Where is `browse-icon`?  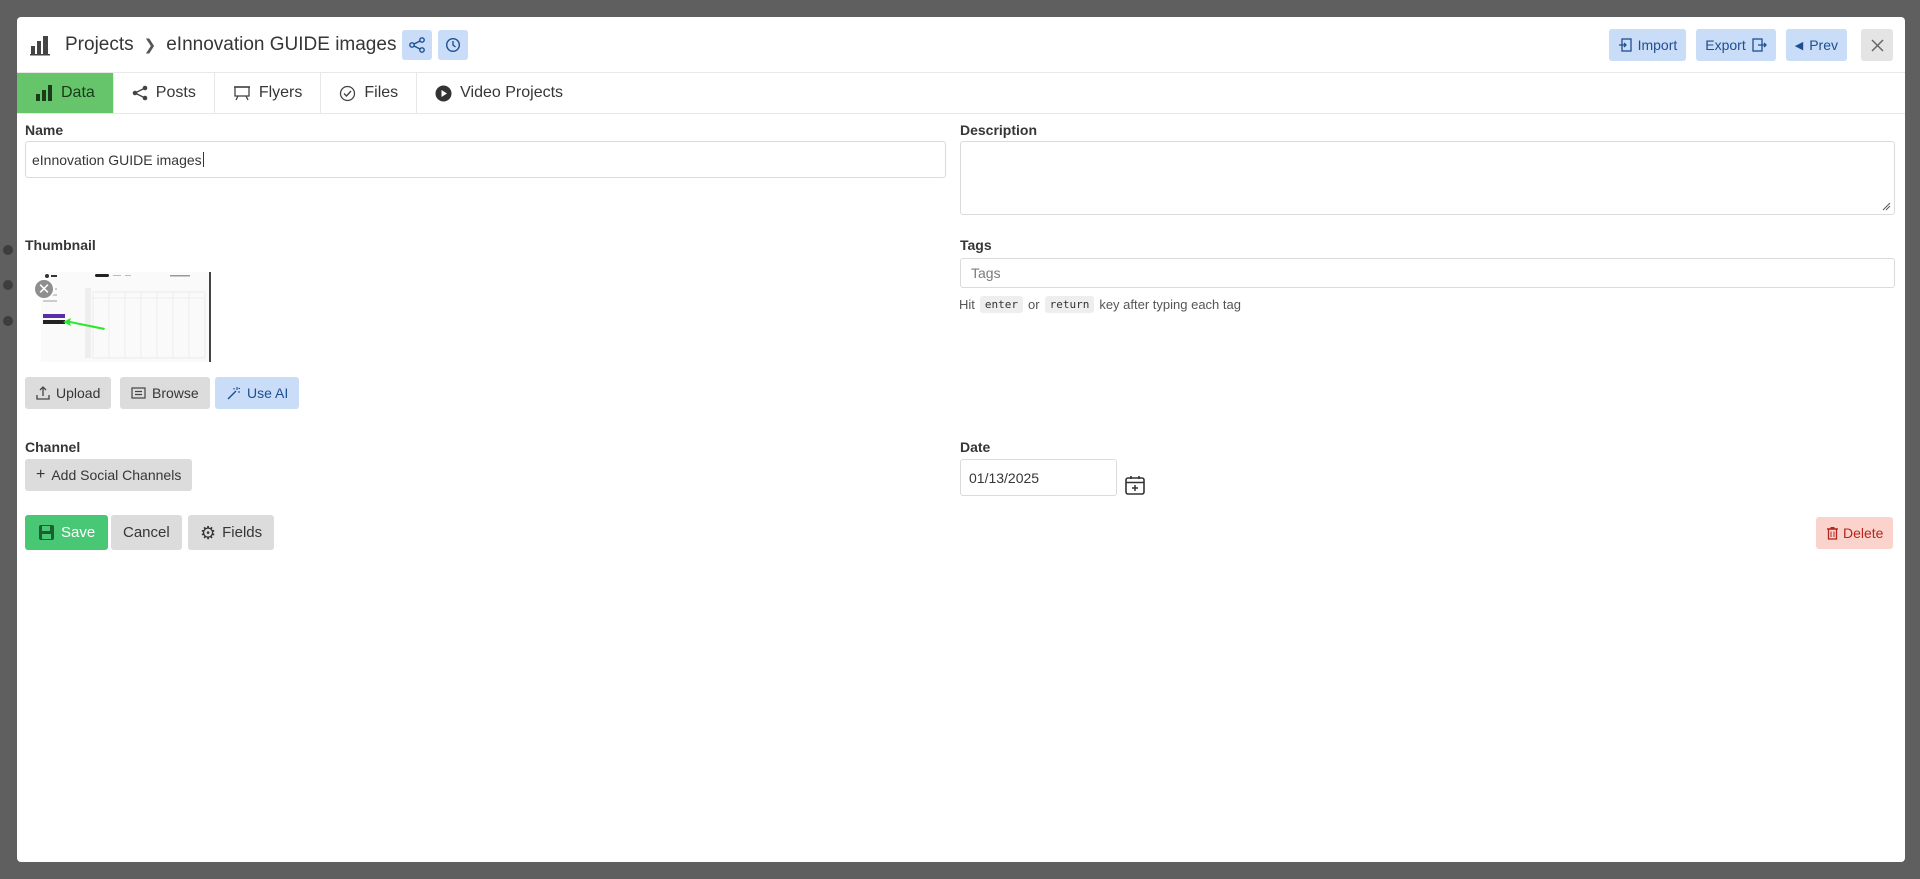 browse-icon is located at coordinates (138, 393).